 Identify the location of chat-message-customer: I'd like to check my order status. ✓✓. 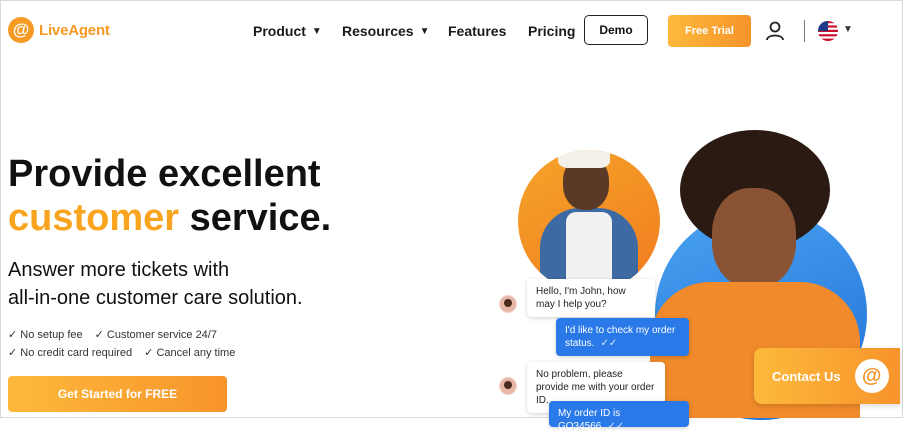
(622, 337).